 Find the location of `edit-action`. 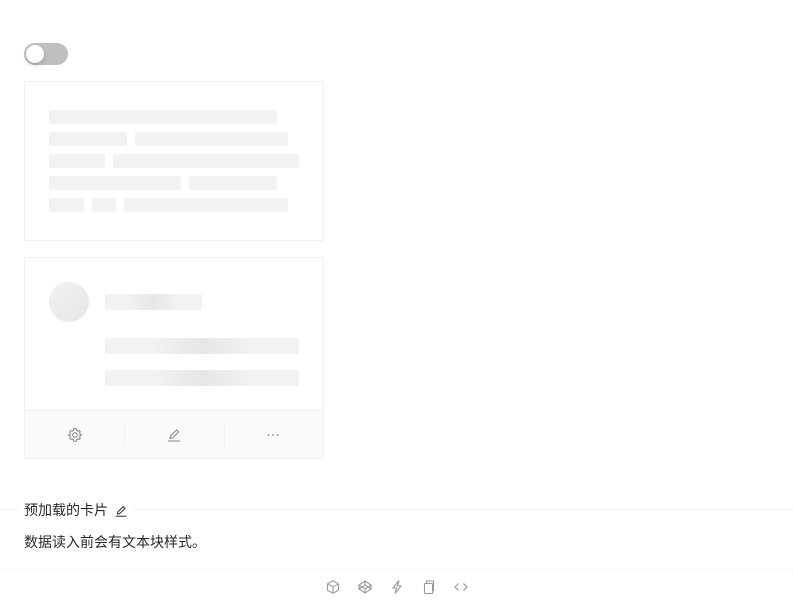

edit-action is located at coordinates (173, 434).